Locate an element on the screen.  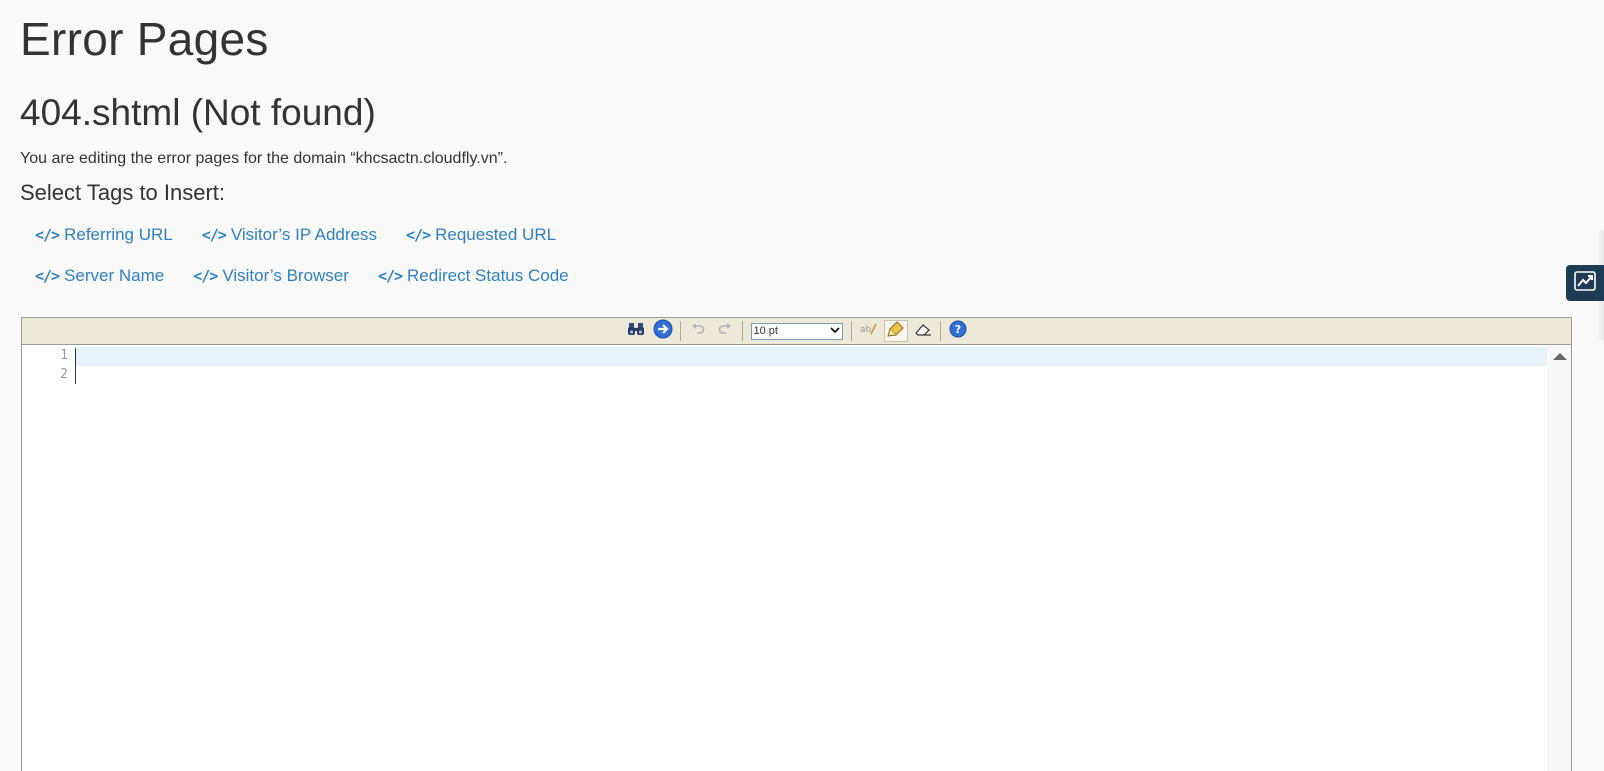
line-number: 1 is located at coordinates (64, 355).